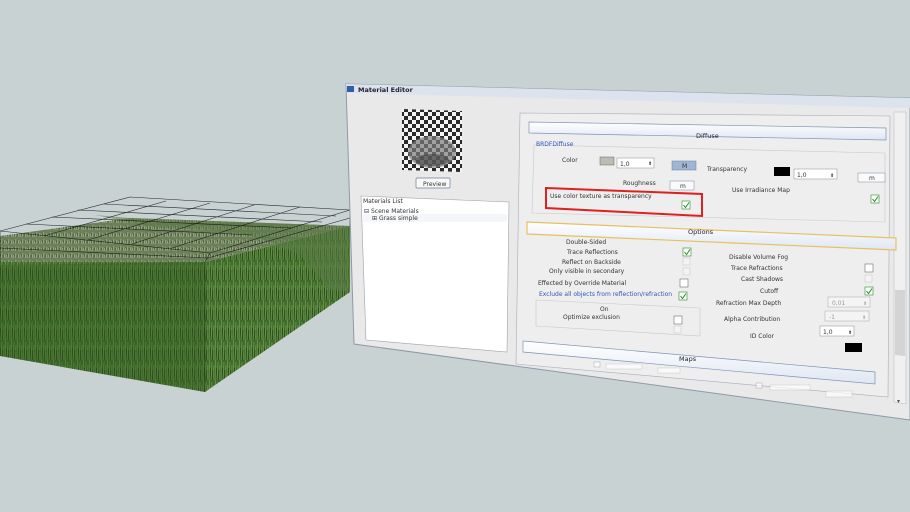 The width and height of the screenshot is (910, 512). Describe the element at coordinates (432, 140) in the screenshot. I see `material-preview` at that location.